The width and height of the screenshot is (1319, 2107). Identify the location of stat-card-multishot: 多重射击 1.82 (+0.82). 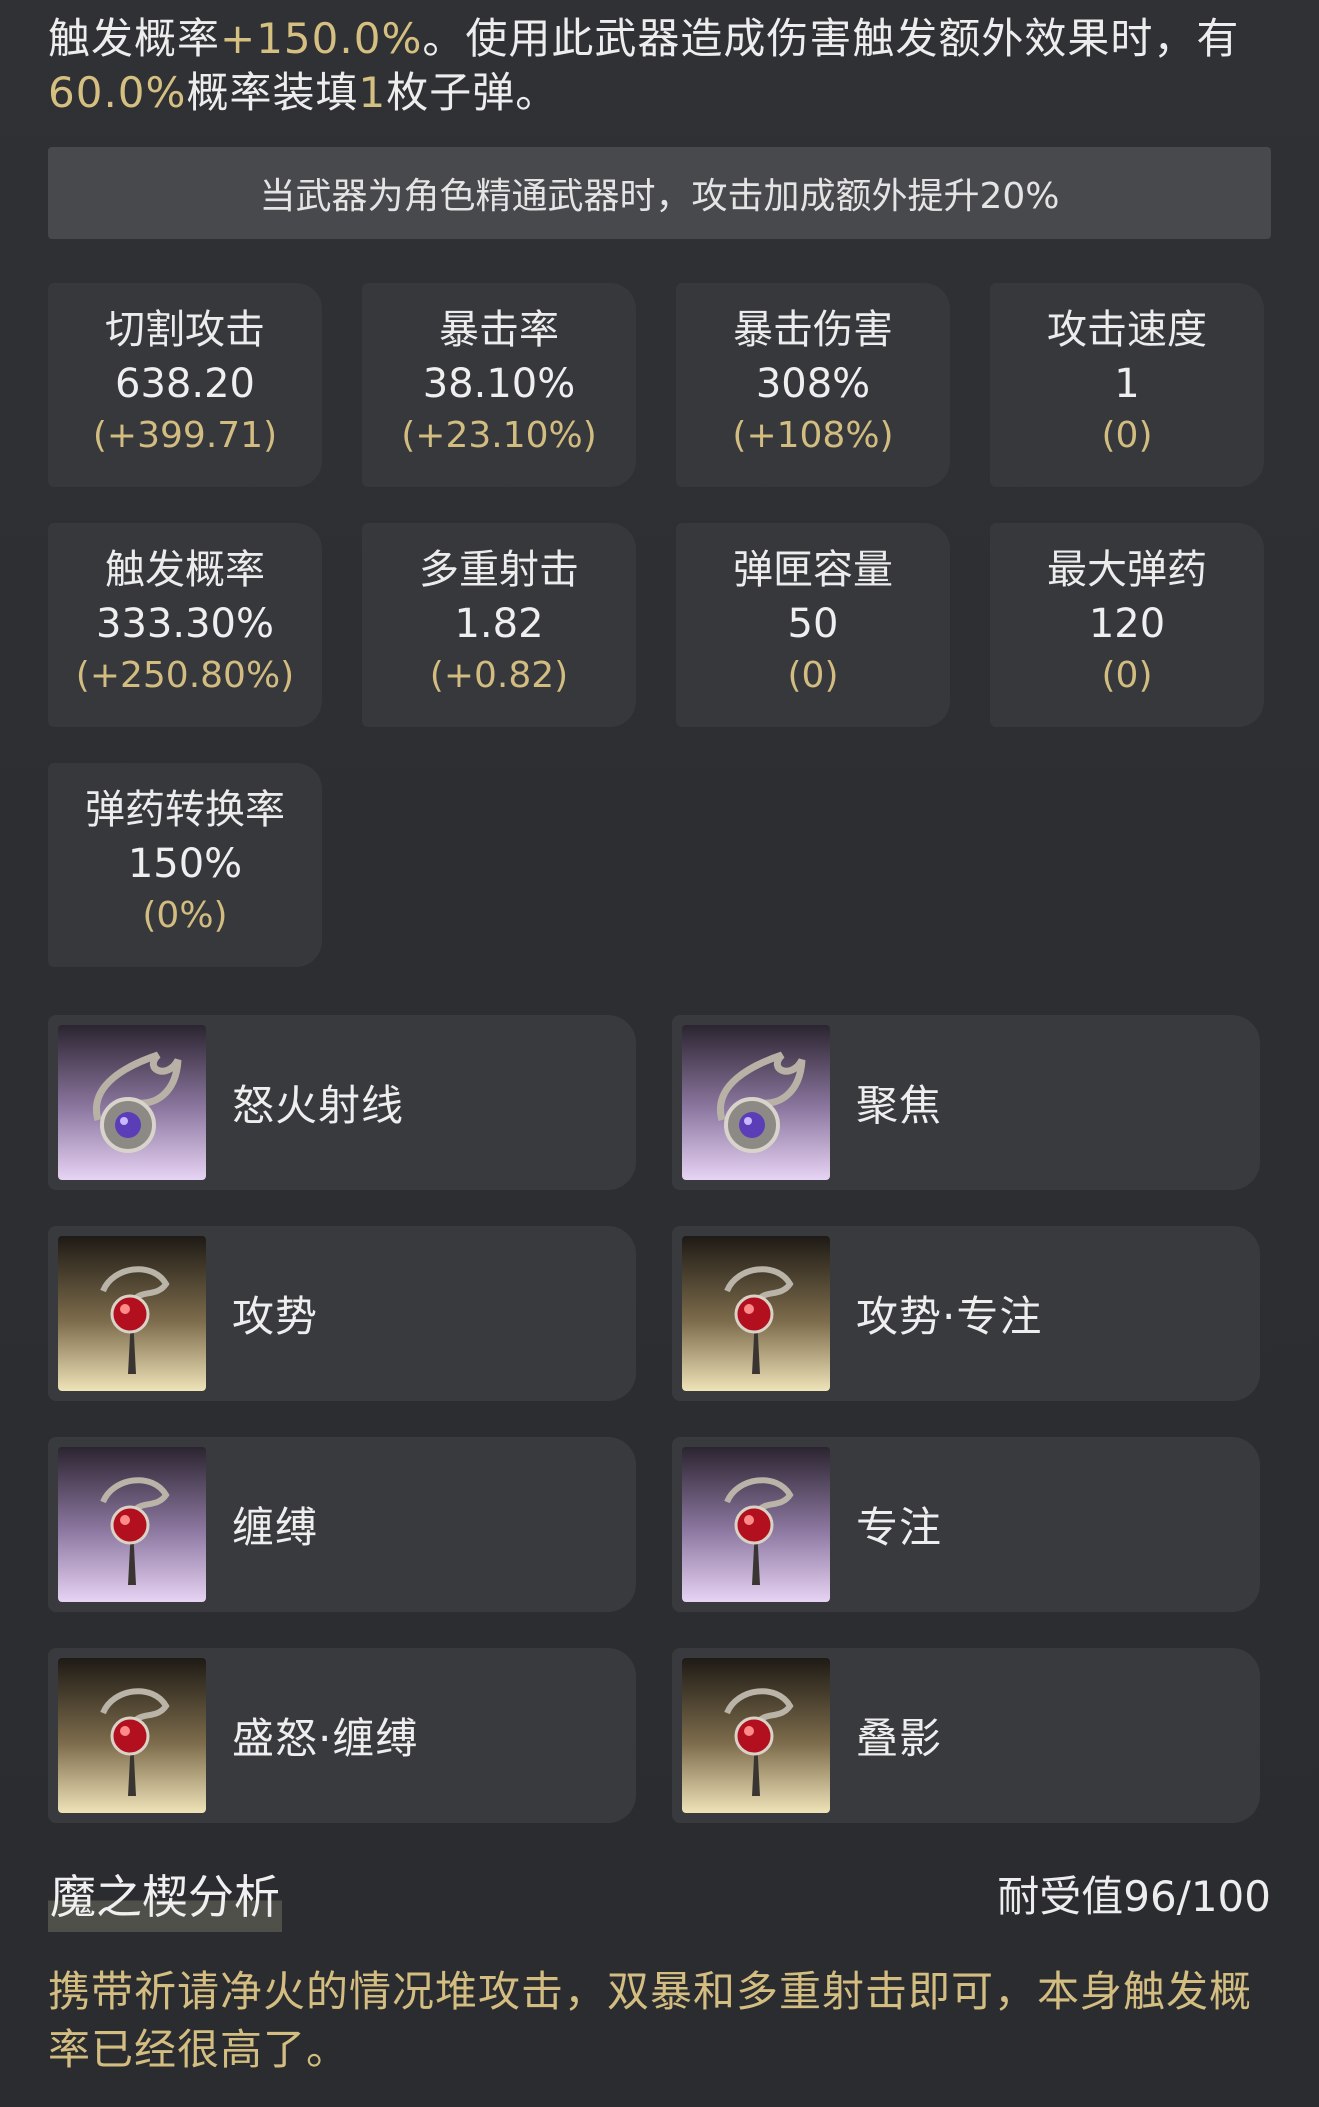
(499, 625).